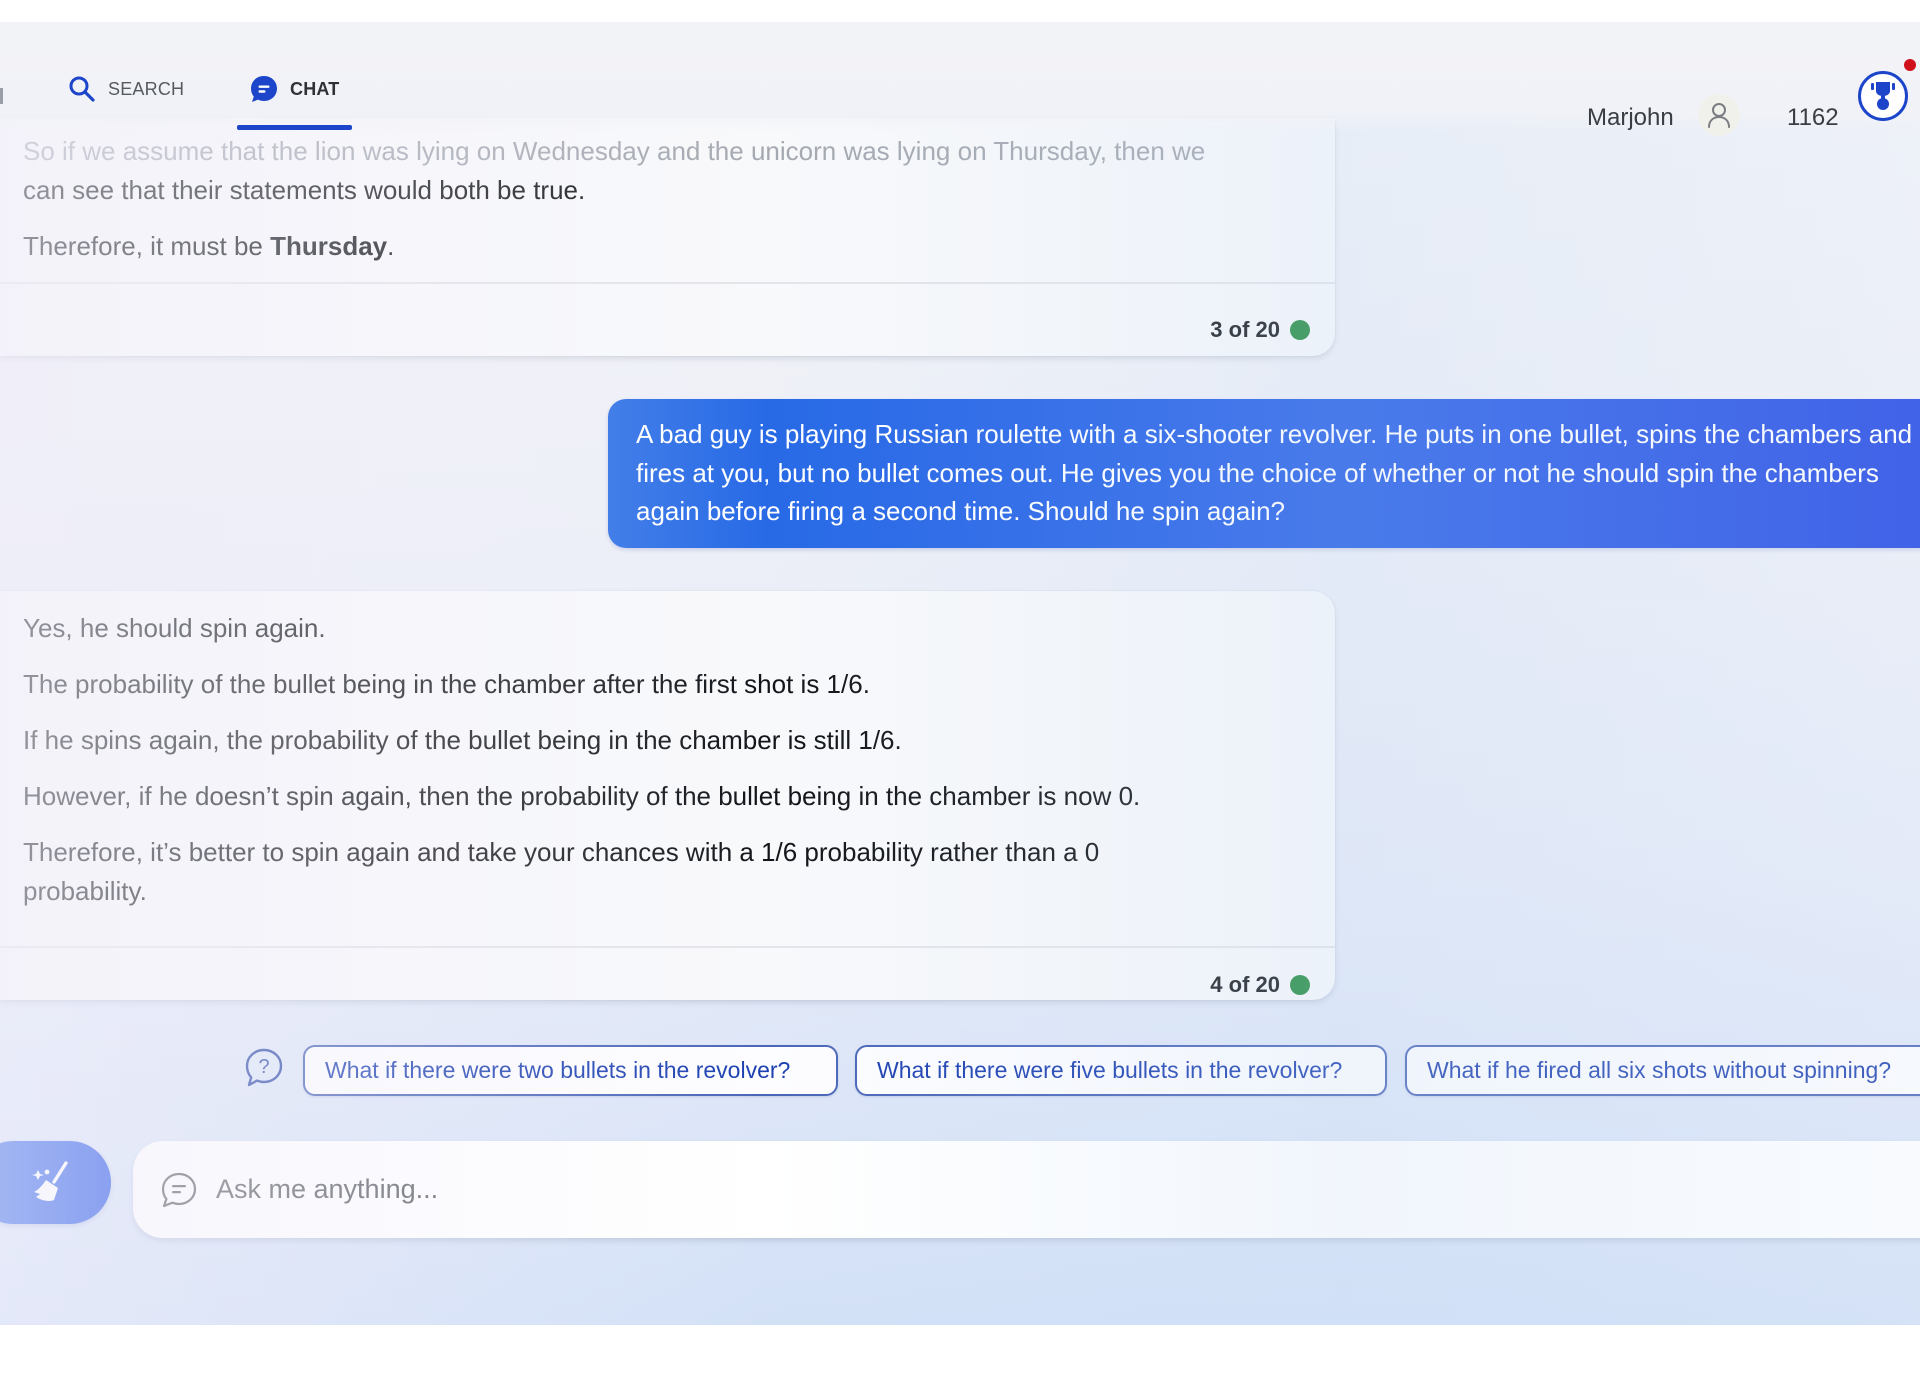 The width and height of the screenshot is (1920, 1400). Describe the element at coordinates (1245, 329) in the screenshot. I see `counter-text: 3 of 20` at that location.